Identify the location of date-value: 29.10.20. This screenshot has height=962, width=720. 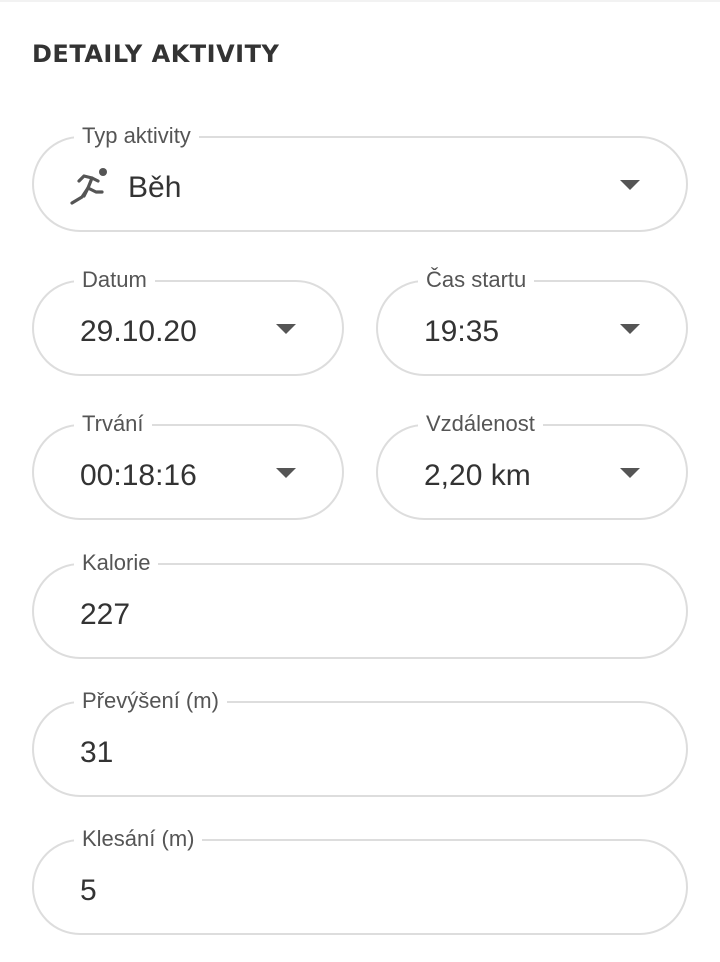
(138, 331).